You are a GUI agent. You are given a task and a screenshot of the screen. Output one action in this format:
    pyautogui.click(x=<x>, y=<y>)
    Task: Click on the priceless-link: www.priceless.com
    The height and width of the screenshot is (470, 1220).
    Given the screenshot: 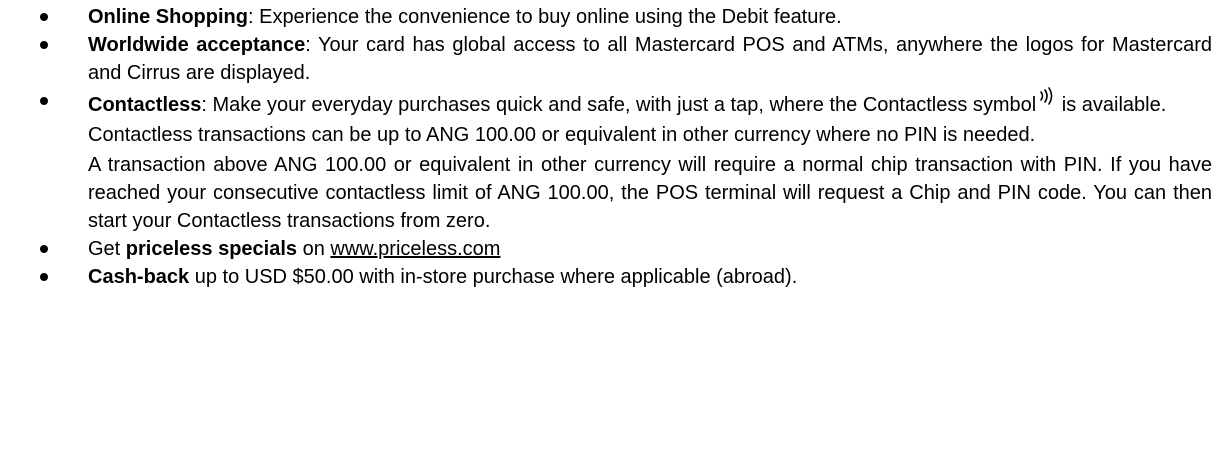 What is the action you would take?
    pyautogui.click(x=415, y=249)
    